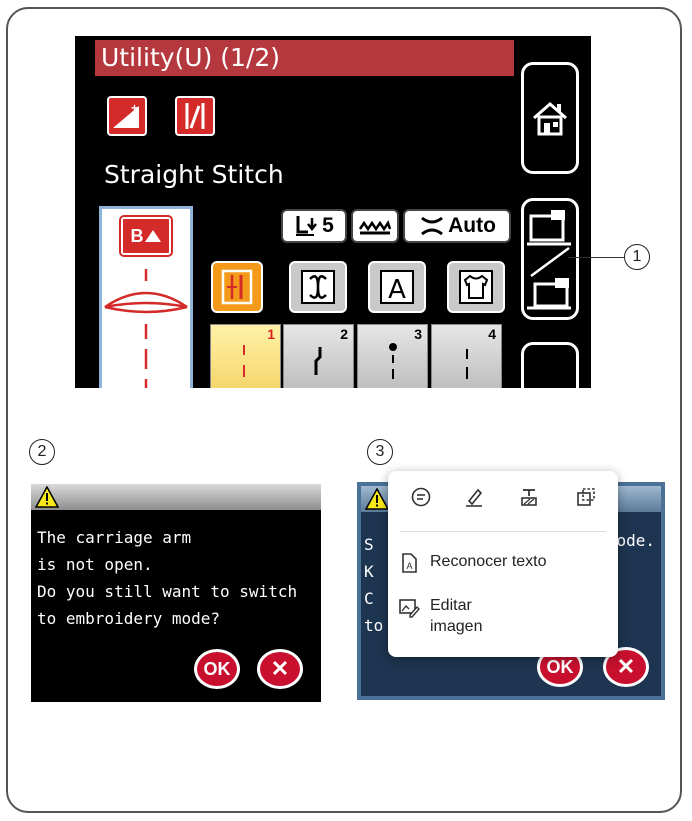 The image size is (692, 821). I want to click on home-button, so click(550, 118).